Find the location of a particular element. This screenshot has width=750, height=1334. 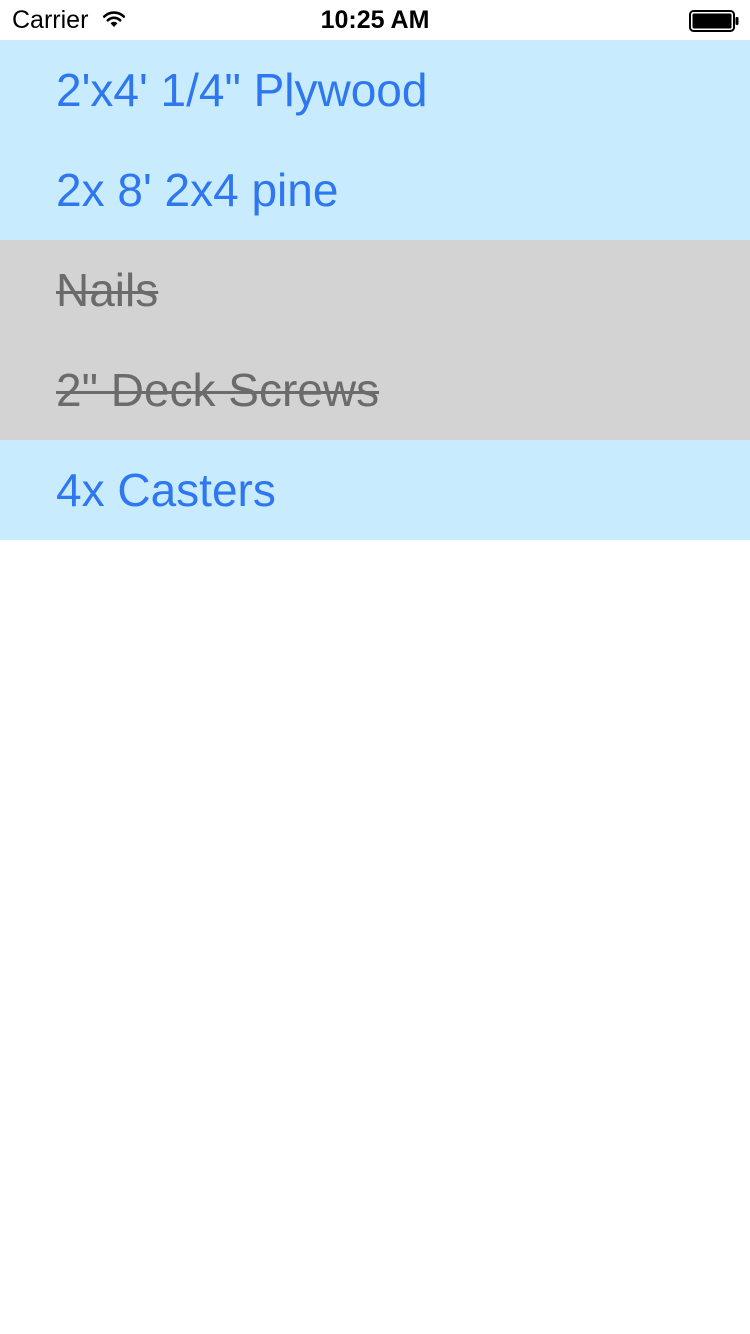

list-item: 2'x4' 1/4" Plywood is located at coordinates (375, 90).